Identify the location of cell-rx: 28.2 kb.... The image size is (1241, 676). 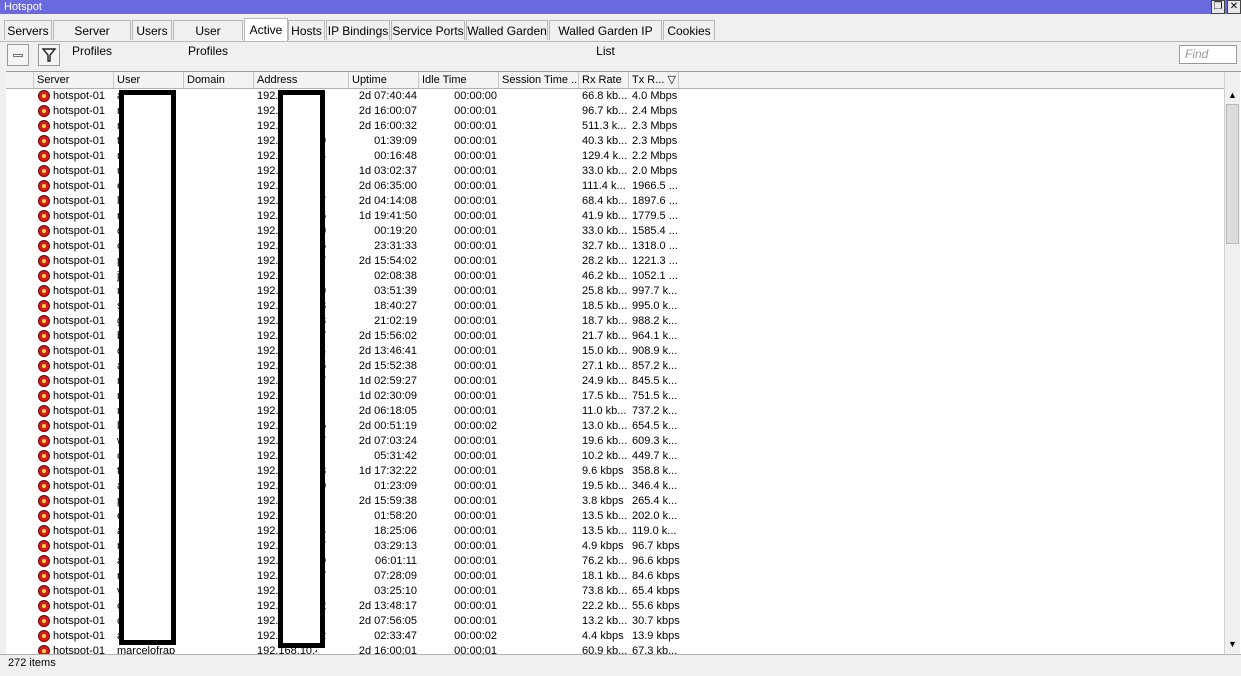
(605, 261).